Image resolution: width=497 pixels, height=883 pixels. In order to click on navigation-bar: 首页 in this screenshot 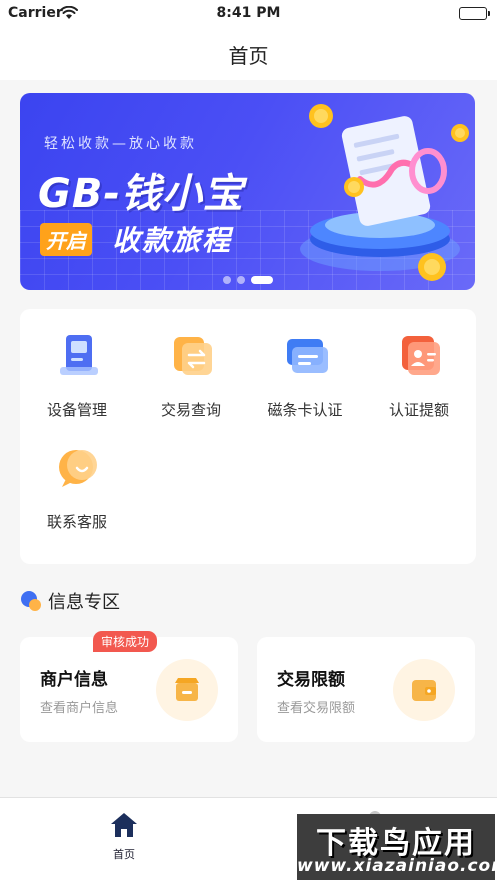, I will do `click(248, 54)`.